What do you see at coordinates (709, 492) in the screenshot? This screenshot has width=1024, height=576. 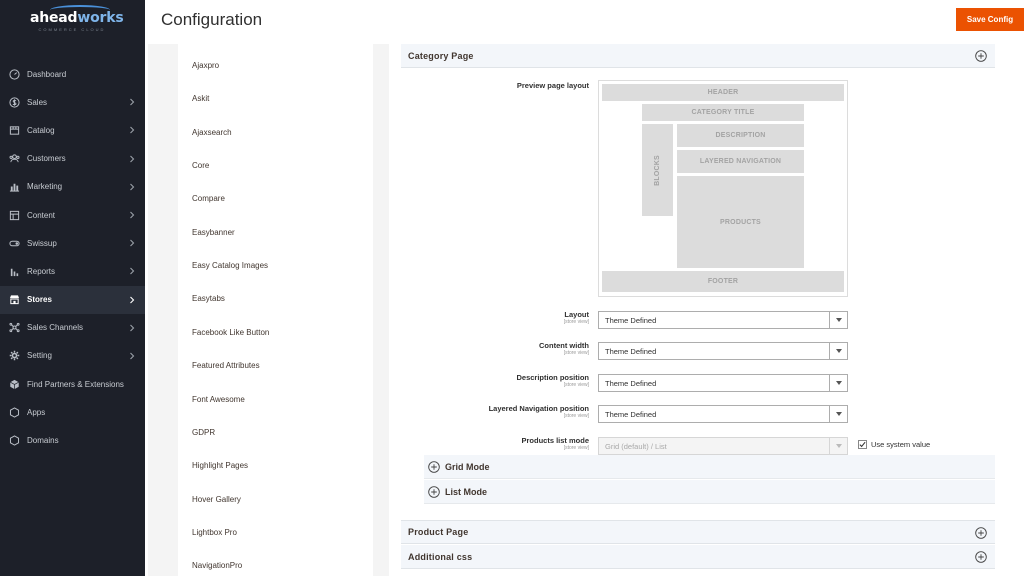 I see `subsection-list-mode: List Mode` at bounding box center [709, 492].